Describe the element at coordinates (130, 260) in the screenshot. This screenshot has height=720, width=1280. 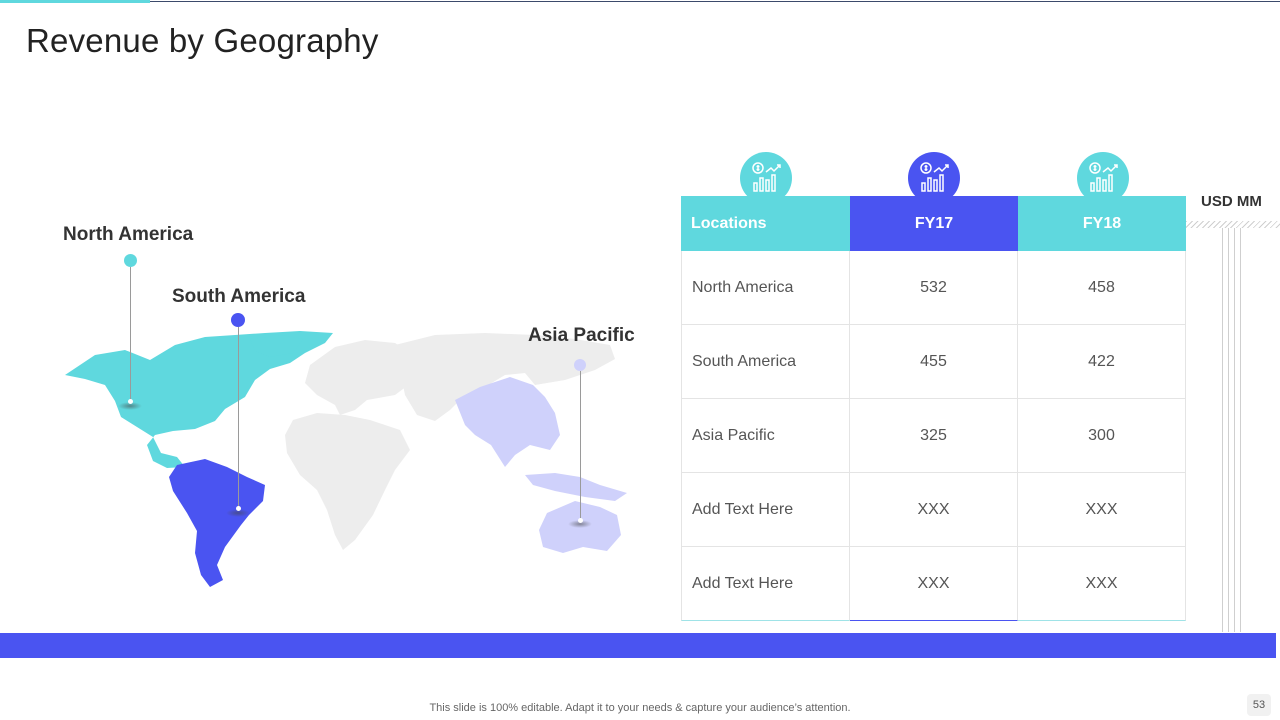
I see `north-america-pin-dot` at that location.